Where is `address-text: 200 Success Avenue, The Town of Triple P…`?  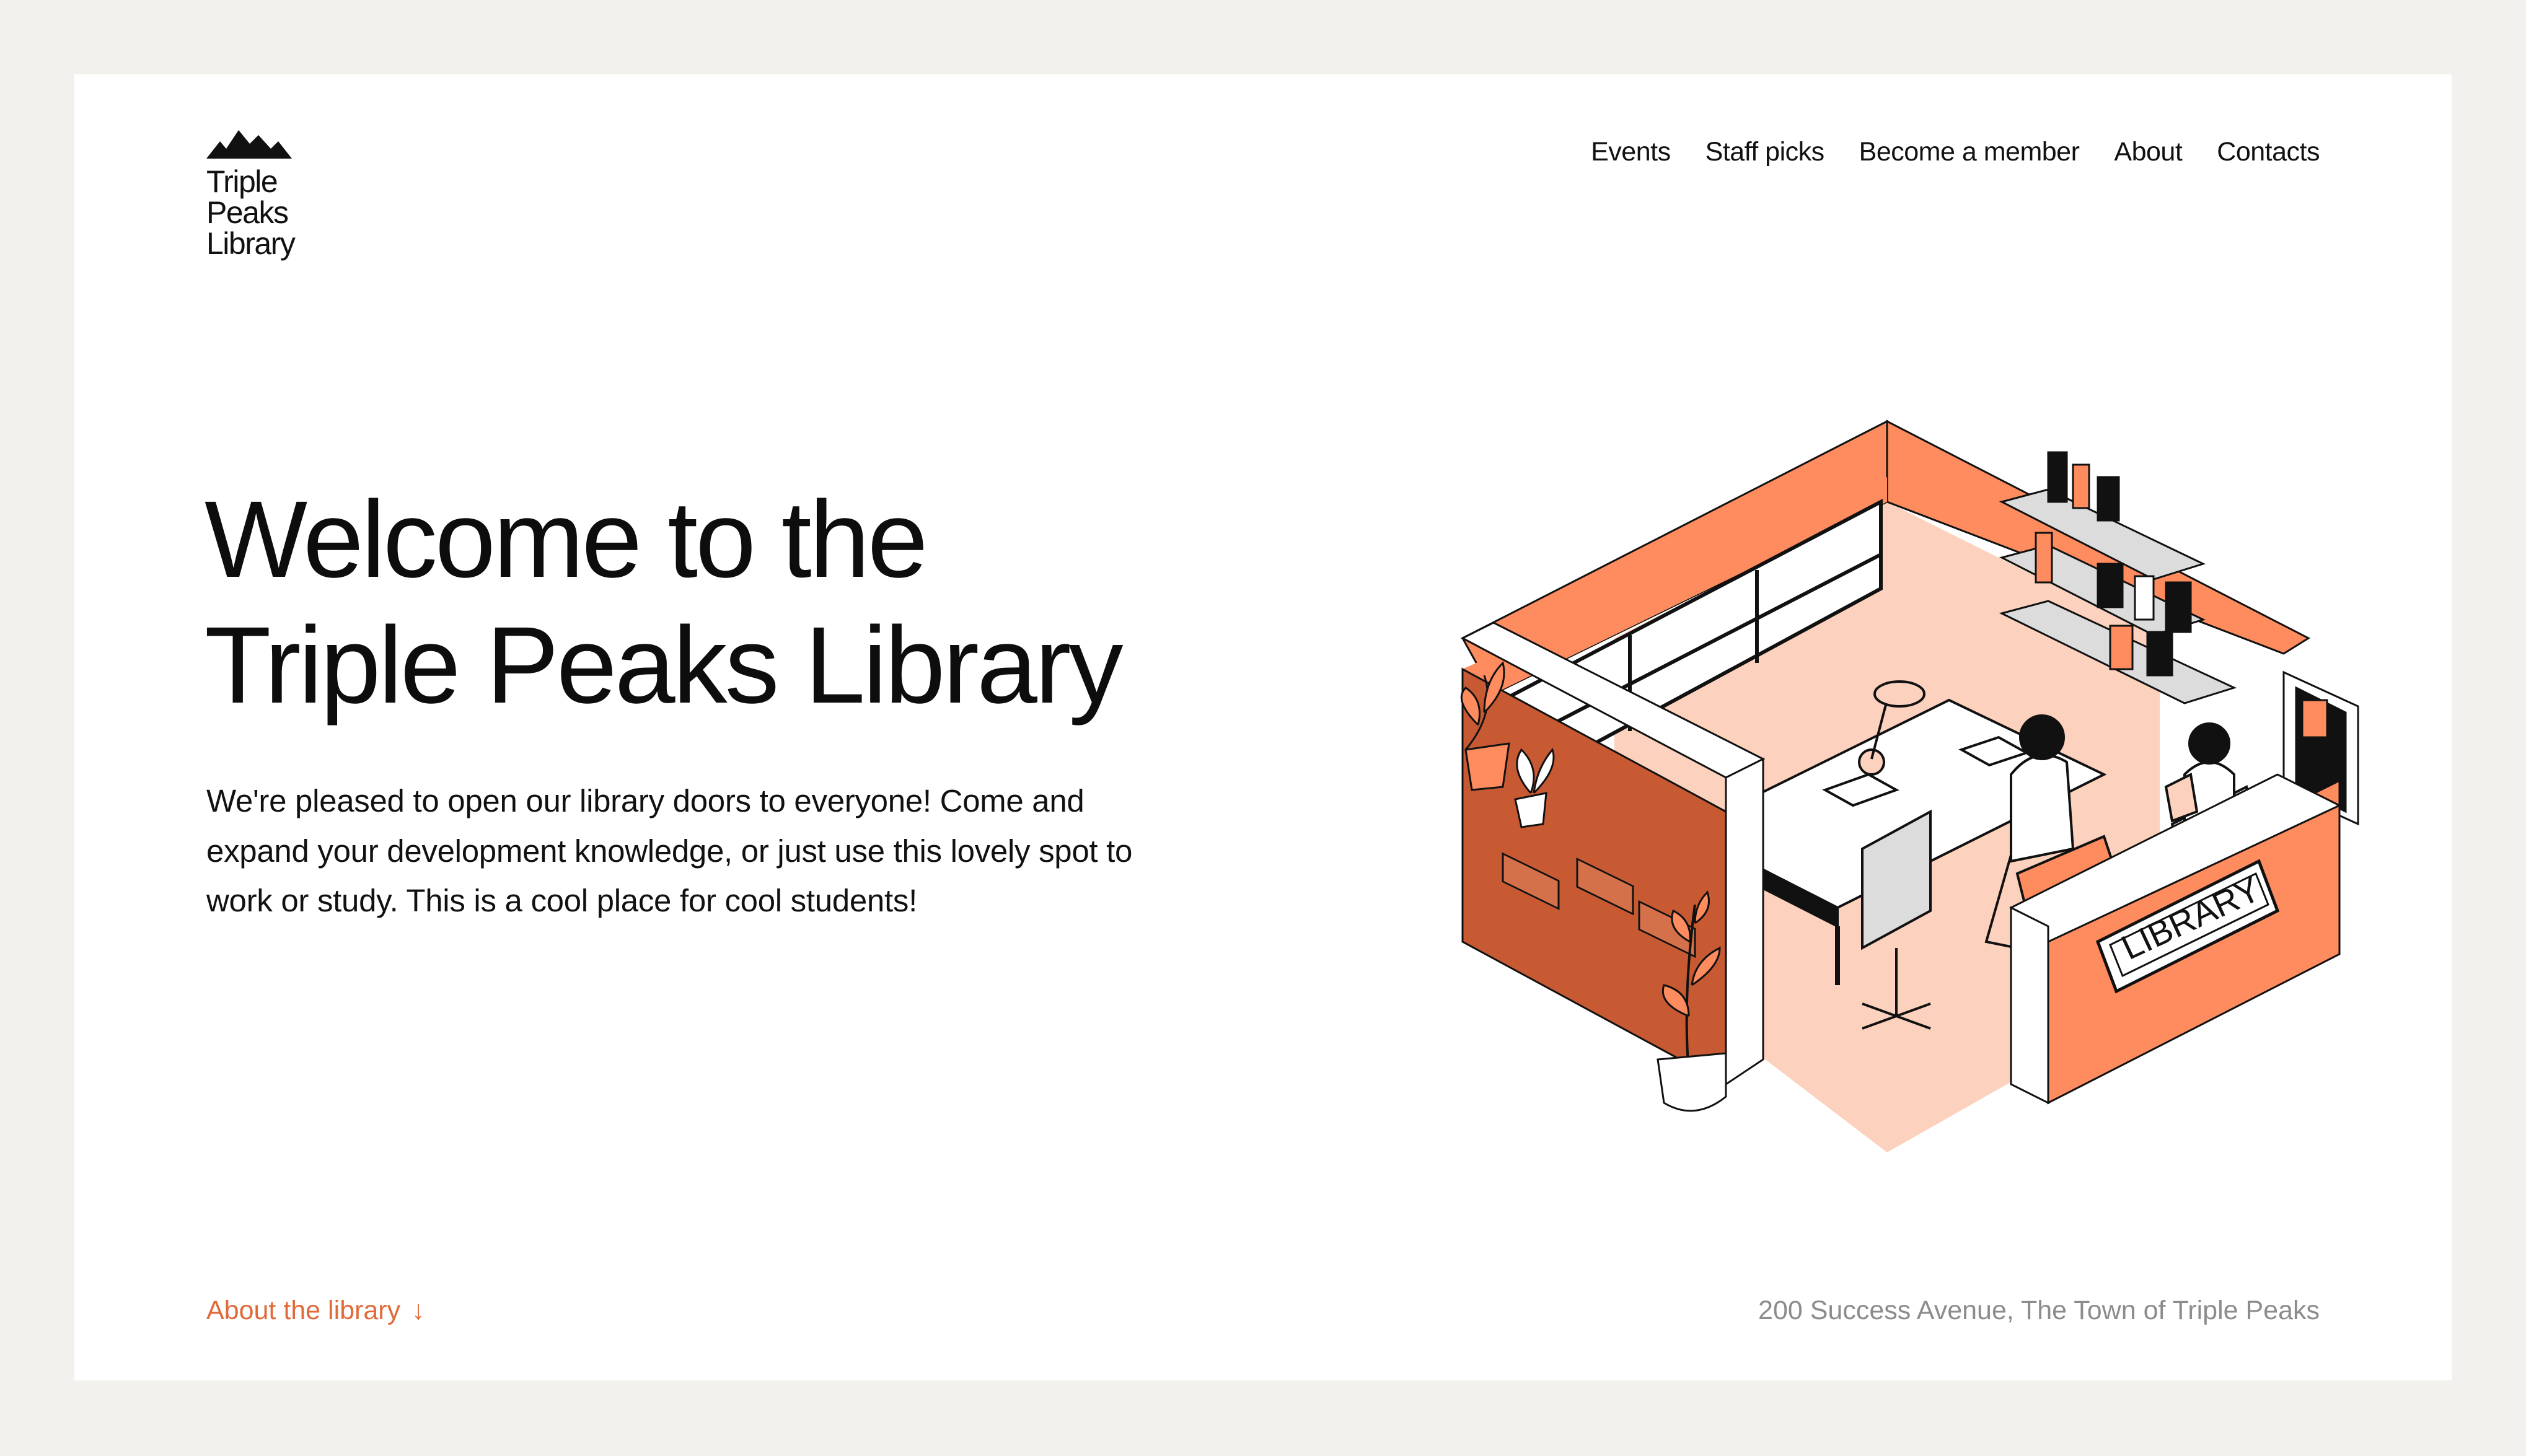 address-text: 200 Success Avenue, The Town of Triple P… is located at coordinates (2039, 1310).